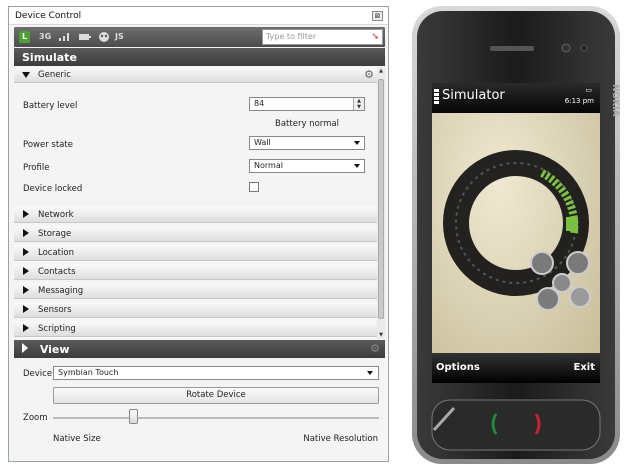 Image resolution: width=628 pixels, height=470 pixels. What do you see at coordinates (377, 16) in the screenshot?
I see `close-button: ⊠` at bounding box center [377, 16].